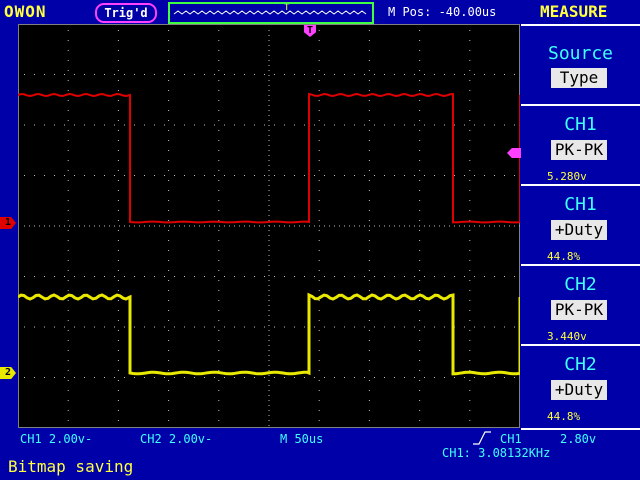 The image size is (640, 480). I want to click on menu-panel-ch1-duty: CH1 +Duty 44.8%, so click(580, 225).